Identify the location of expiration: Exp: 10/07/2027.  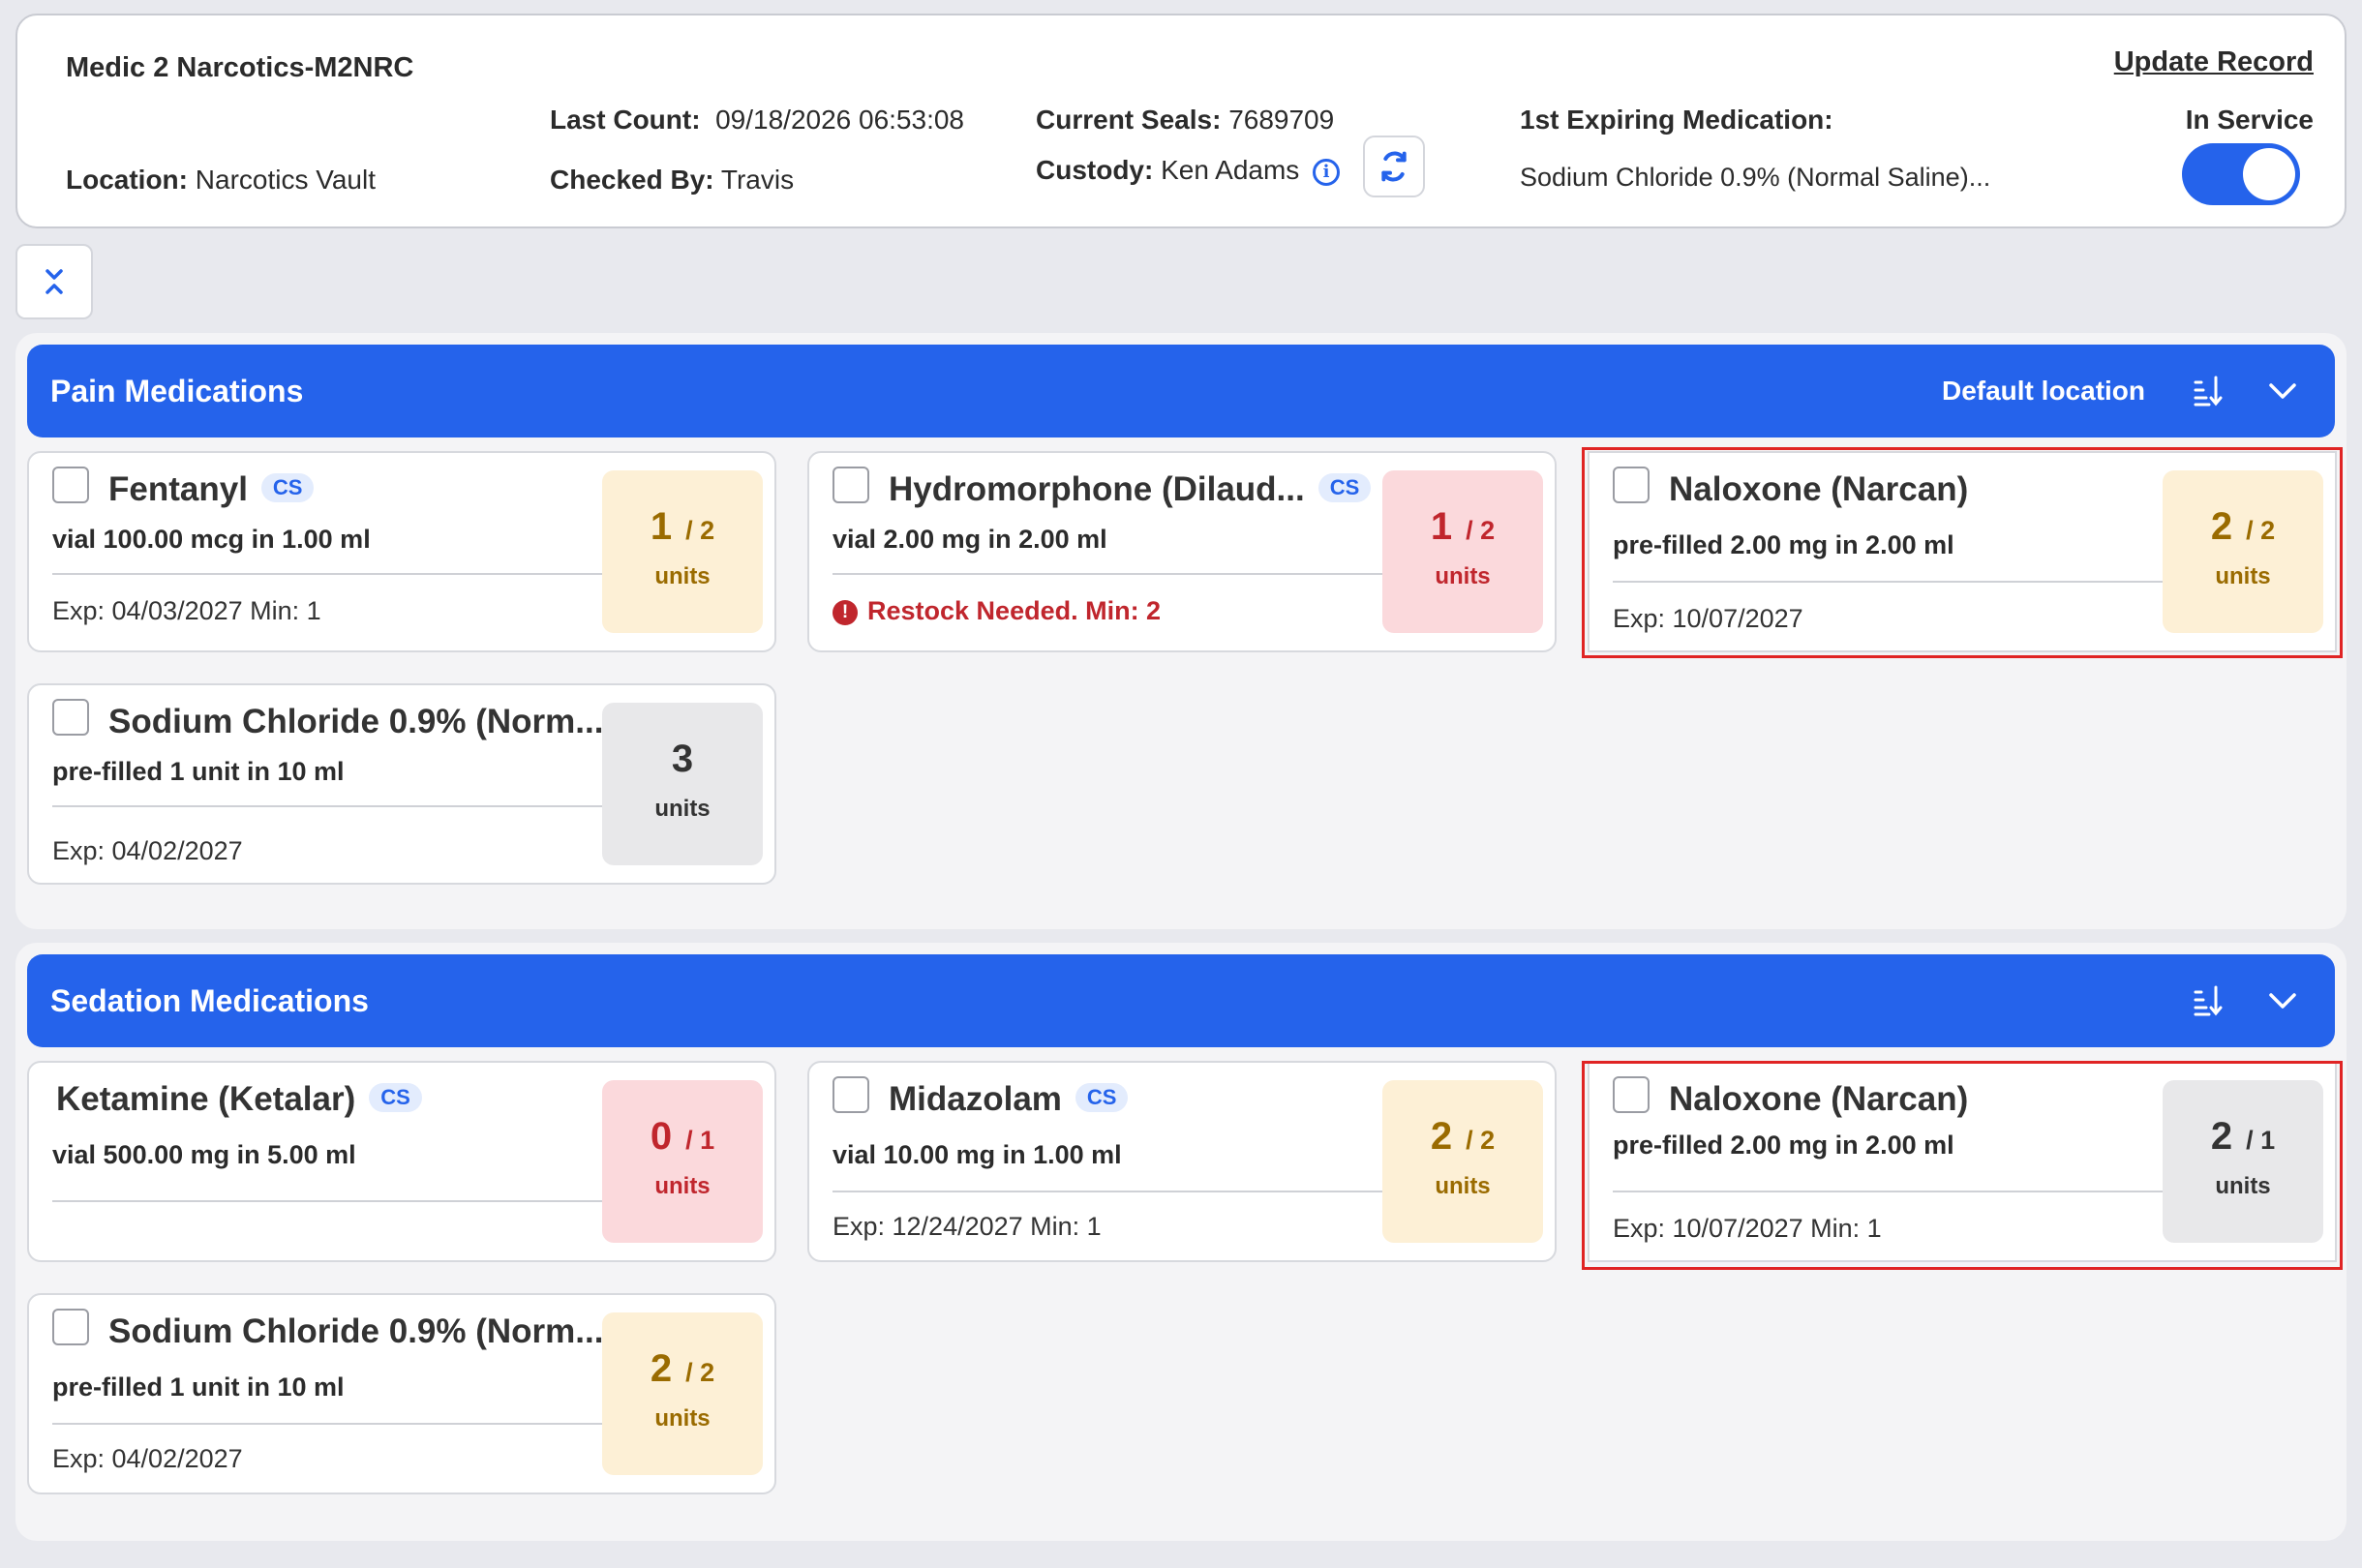
(1708, 618).